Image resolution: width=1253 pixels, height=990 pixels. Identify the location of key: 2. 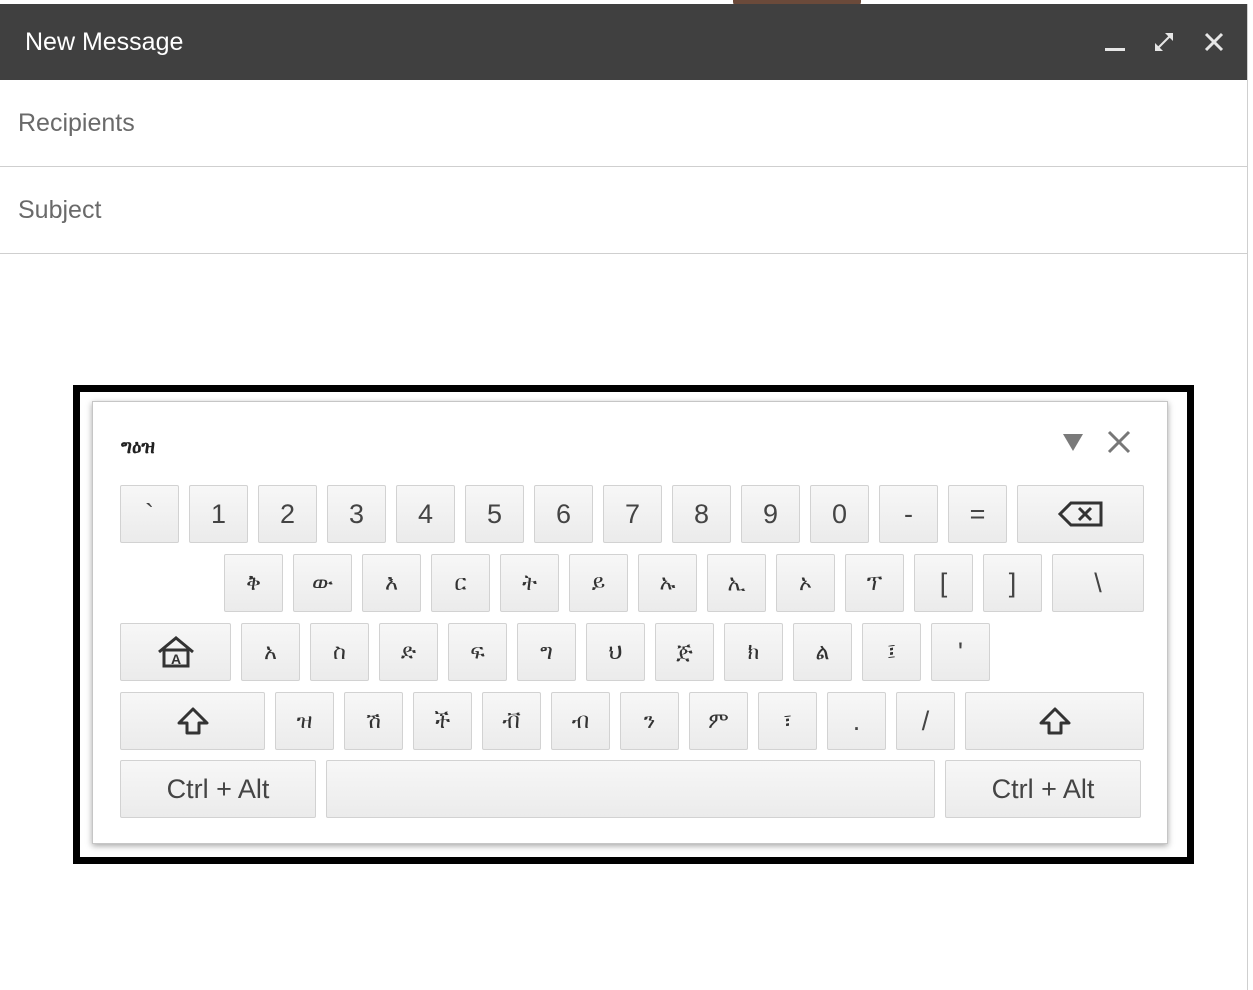
(287, 514).